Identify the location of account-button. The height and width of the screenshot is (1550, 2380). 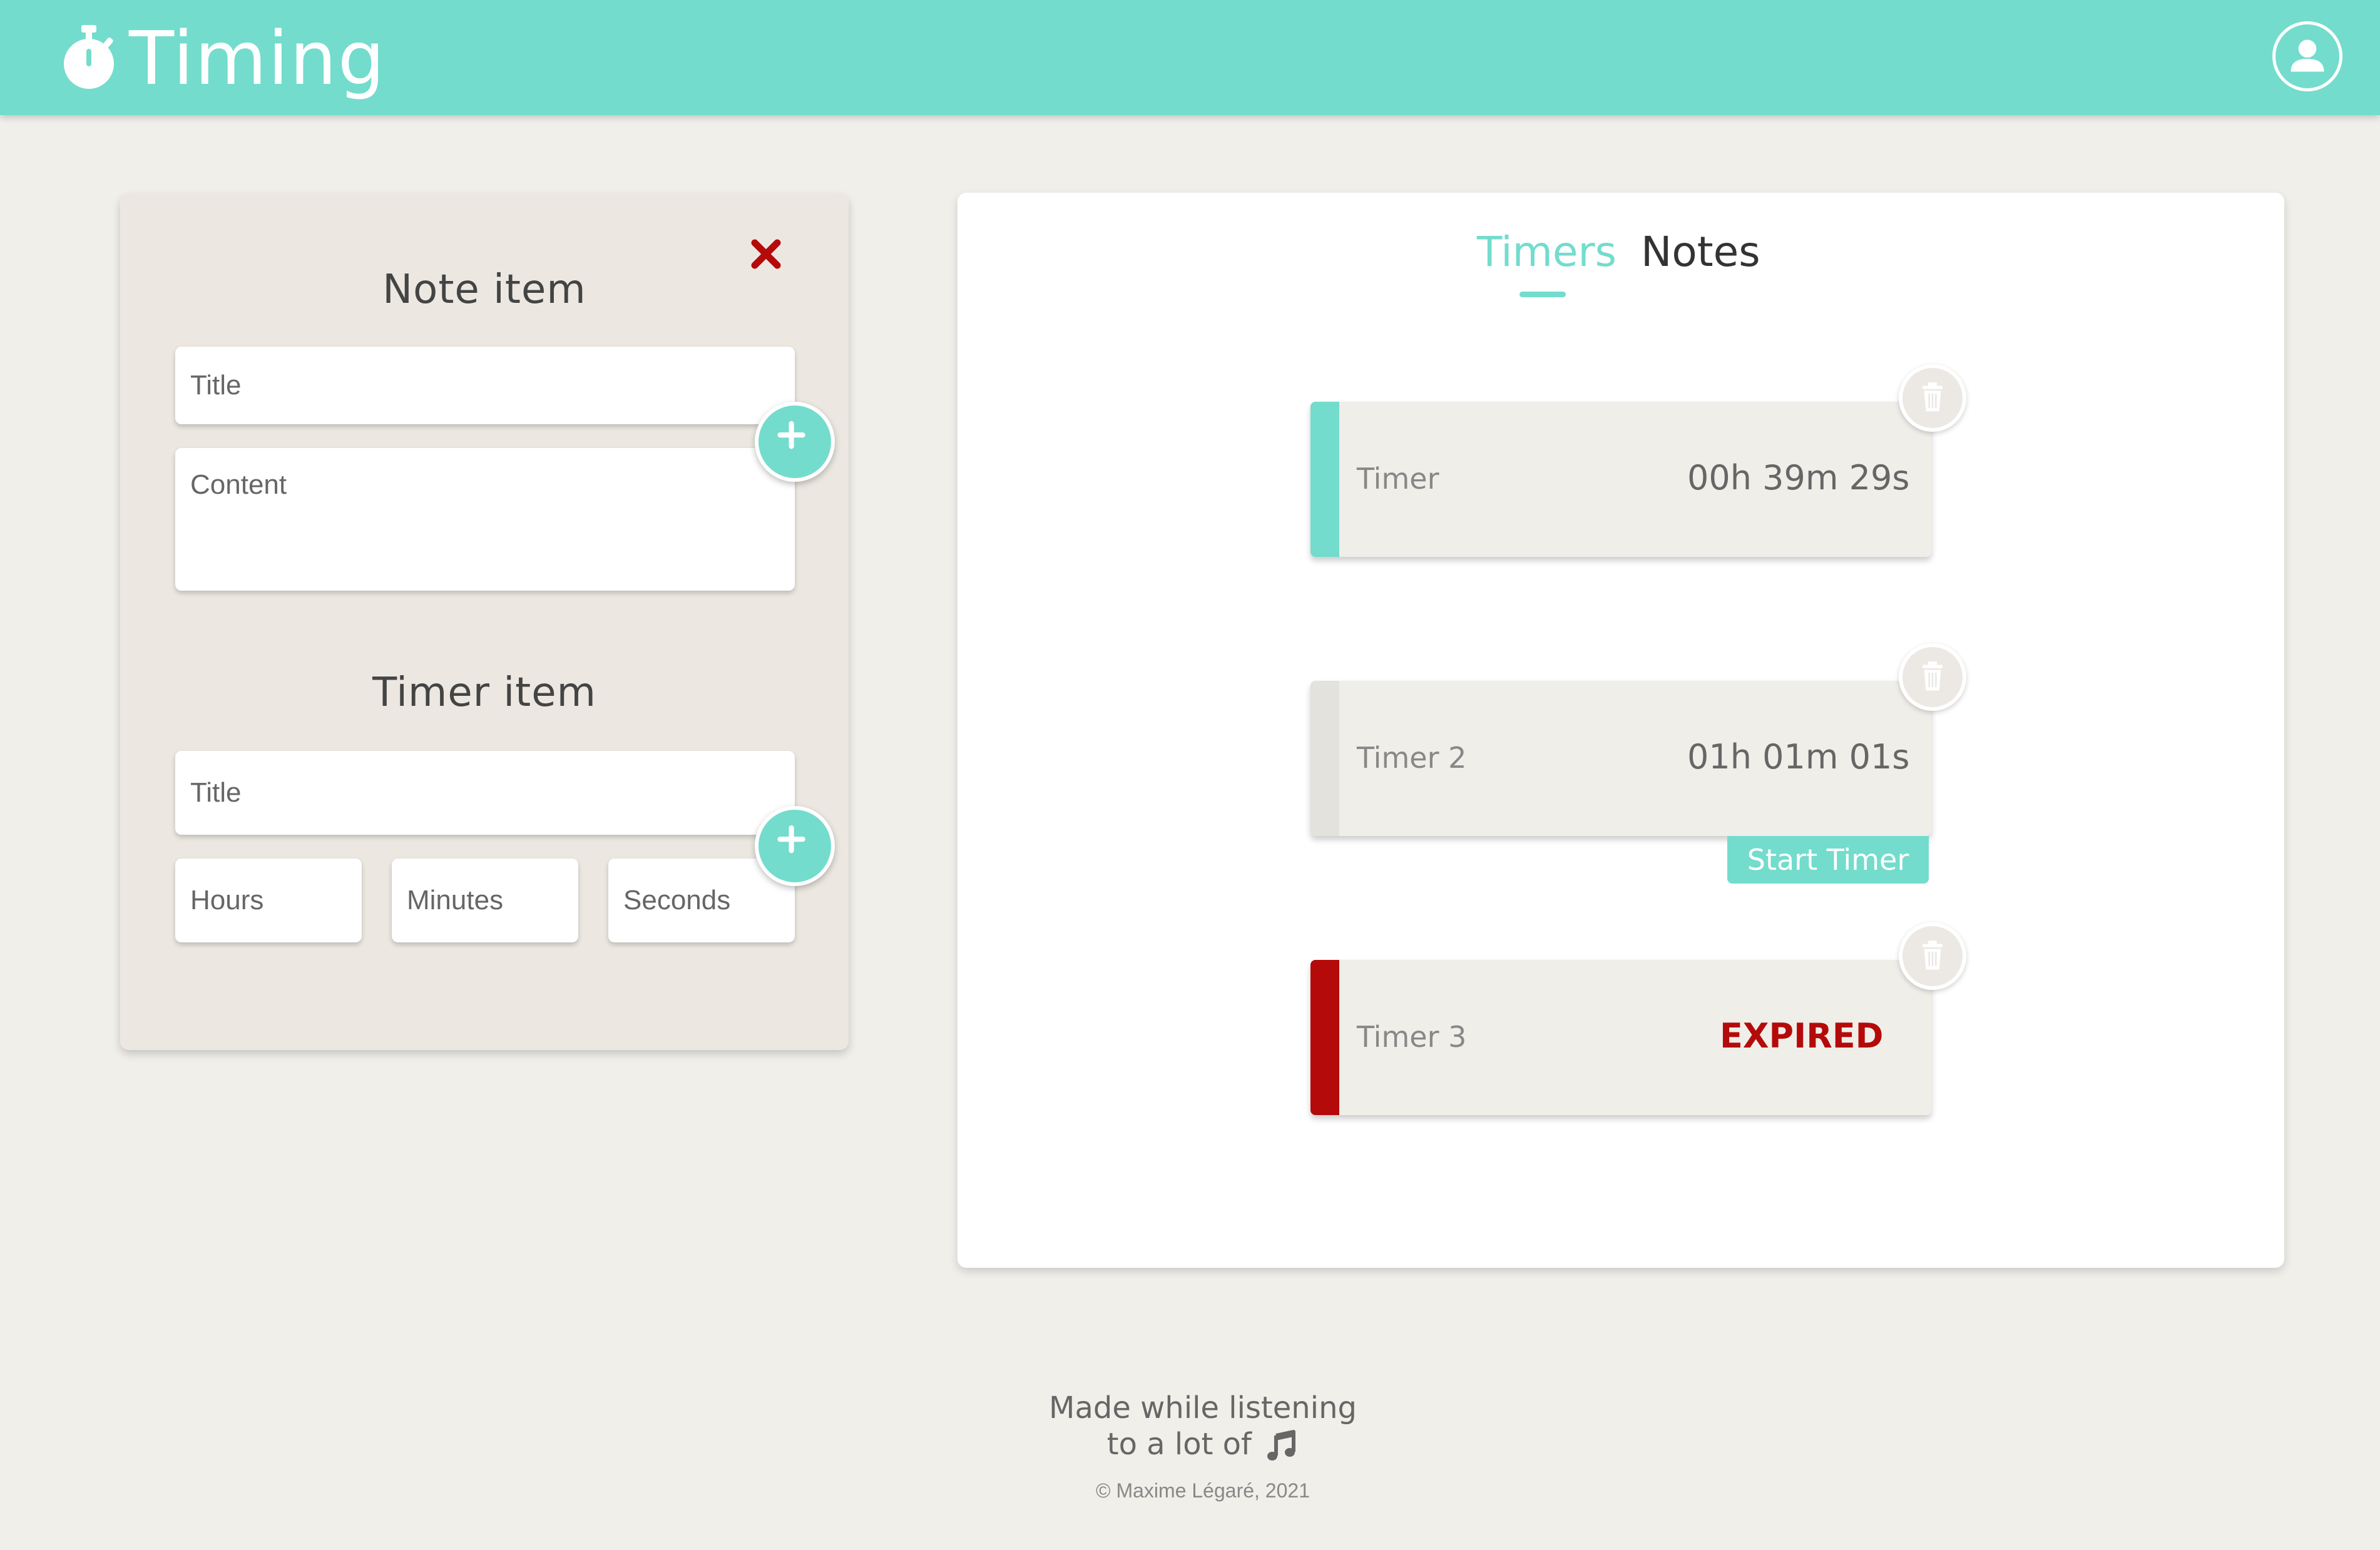
(2307, 56).